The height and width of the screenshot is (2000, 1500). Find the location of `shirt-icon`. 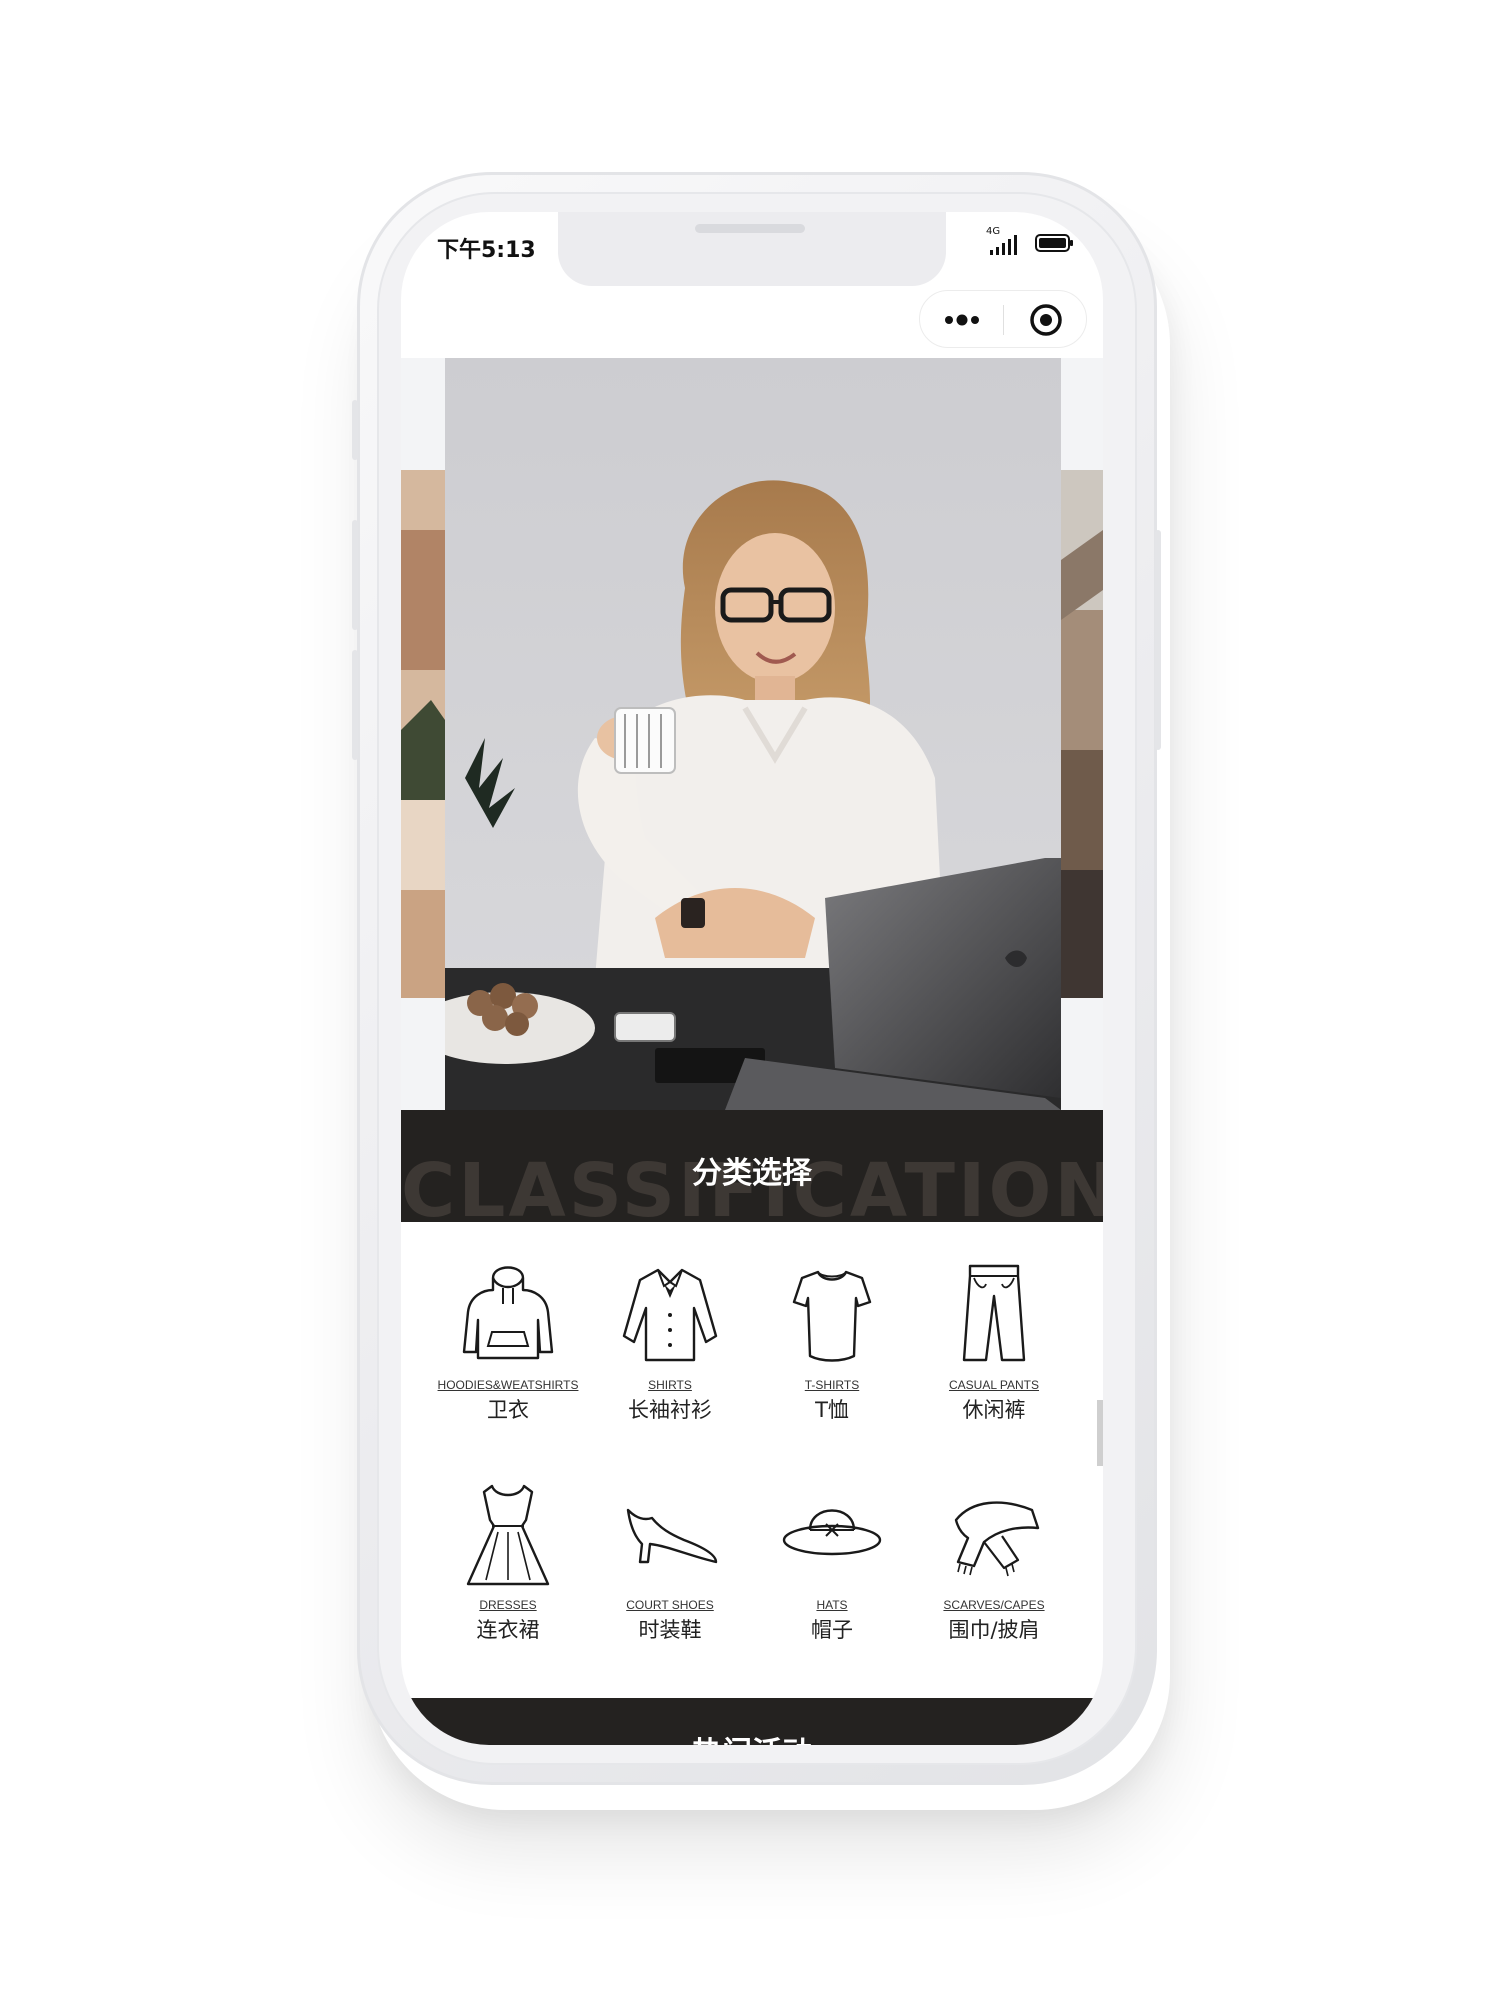

shirt-icon is located at coordinates (670, 1315).